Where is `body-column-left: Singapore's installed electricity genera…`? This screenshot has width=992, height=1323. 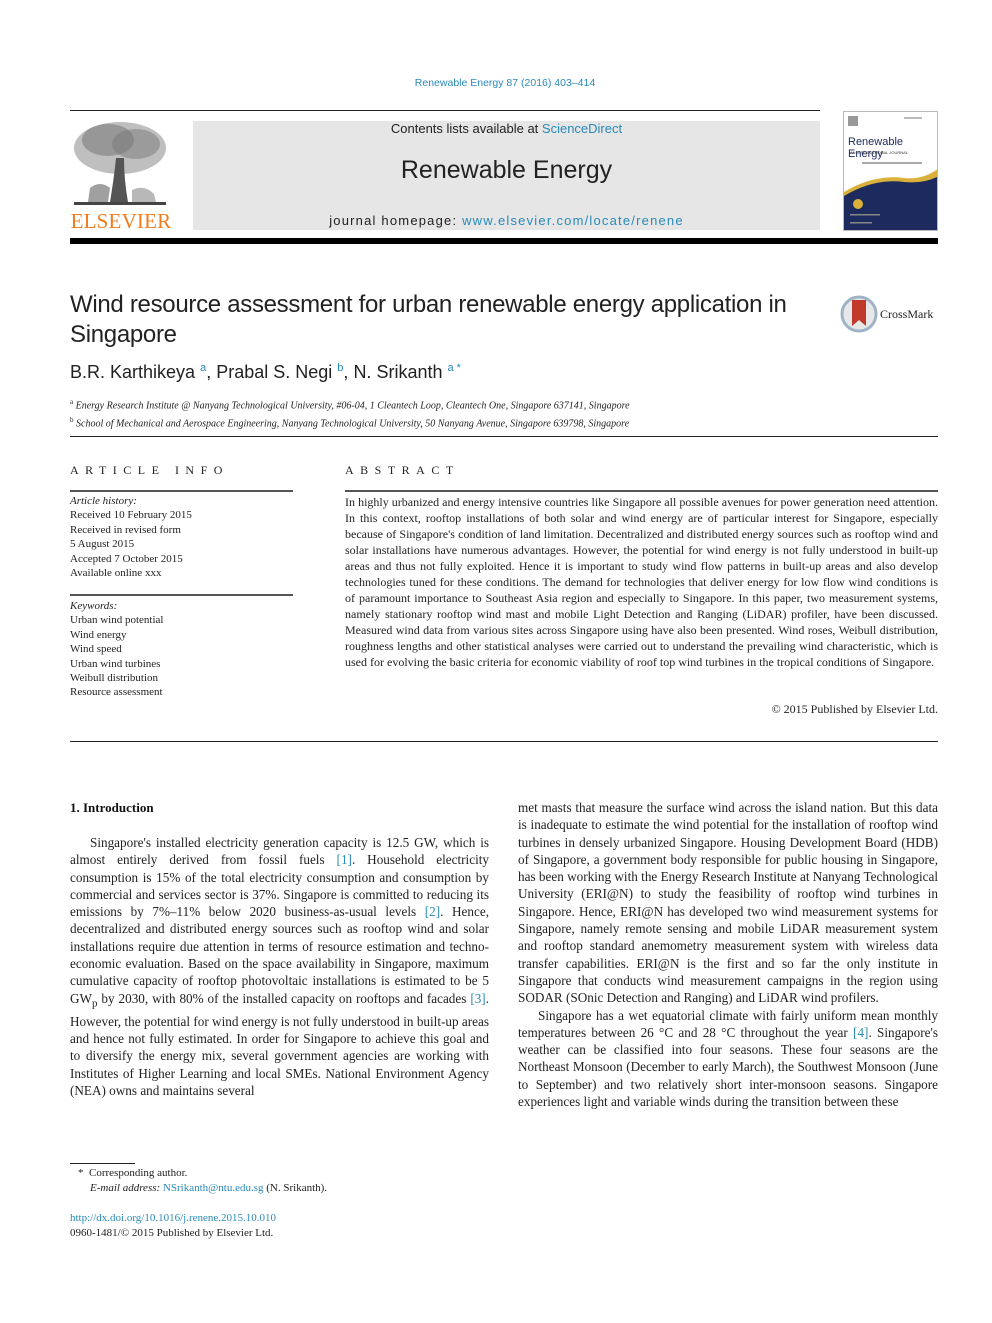
body-column-left: Singapore's installed electricity genera… is located at coordinates (279, 966).